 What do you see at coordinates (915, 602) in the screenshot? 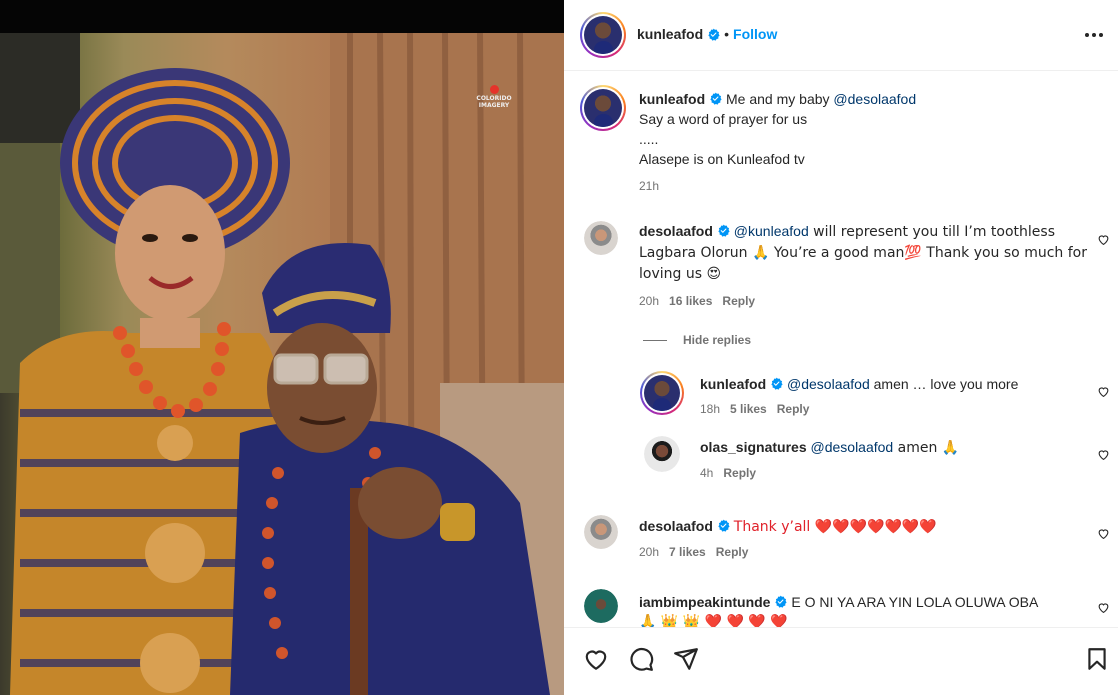
I see `comment-text: E O NI YA ARA YIN LOLA OLUWA OBA` at bounding box center [915, 602].